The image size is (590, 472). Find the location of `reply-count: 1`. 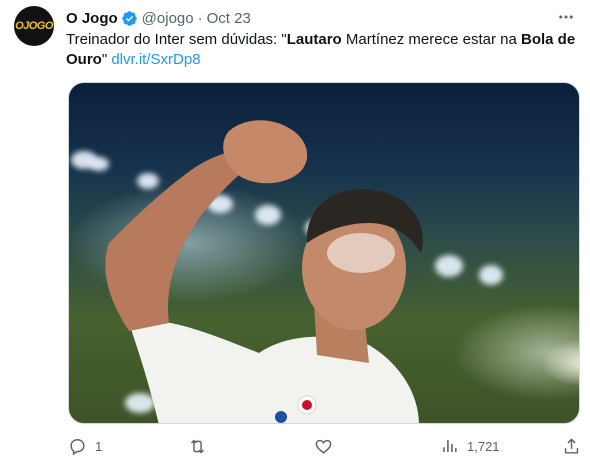

reply-count: 1 is located at coordinates (99, 446).